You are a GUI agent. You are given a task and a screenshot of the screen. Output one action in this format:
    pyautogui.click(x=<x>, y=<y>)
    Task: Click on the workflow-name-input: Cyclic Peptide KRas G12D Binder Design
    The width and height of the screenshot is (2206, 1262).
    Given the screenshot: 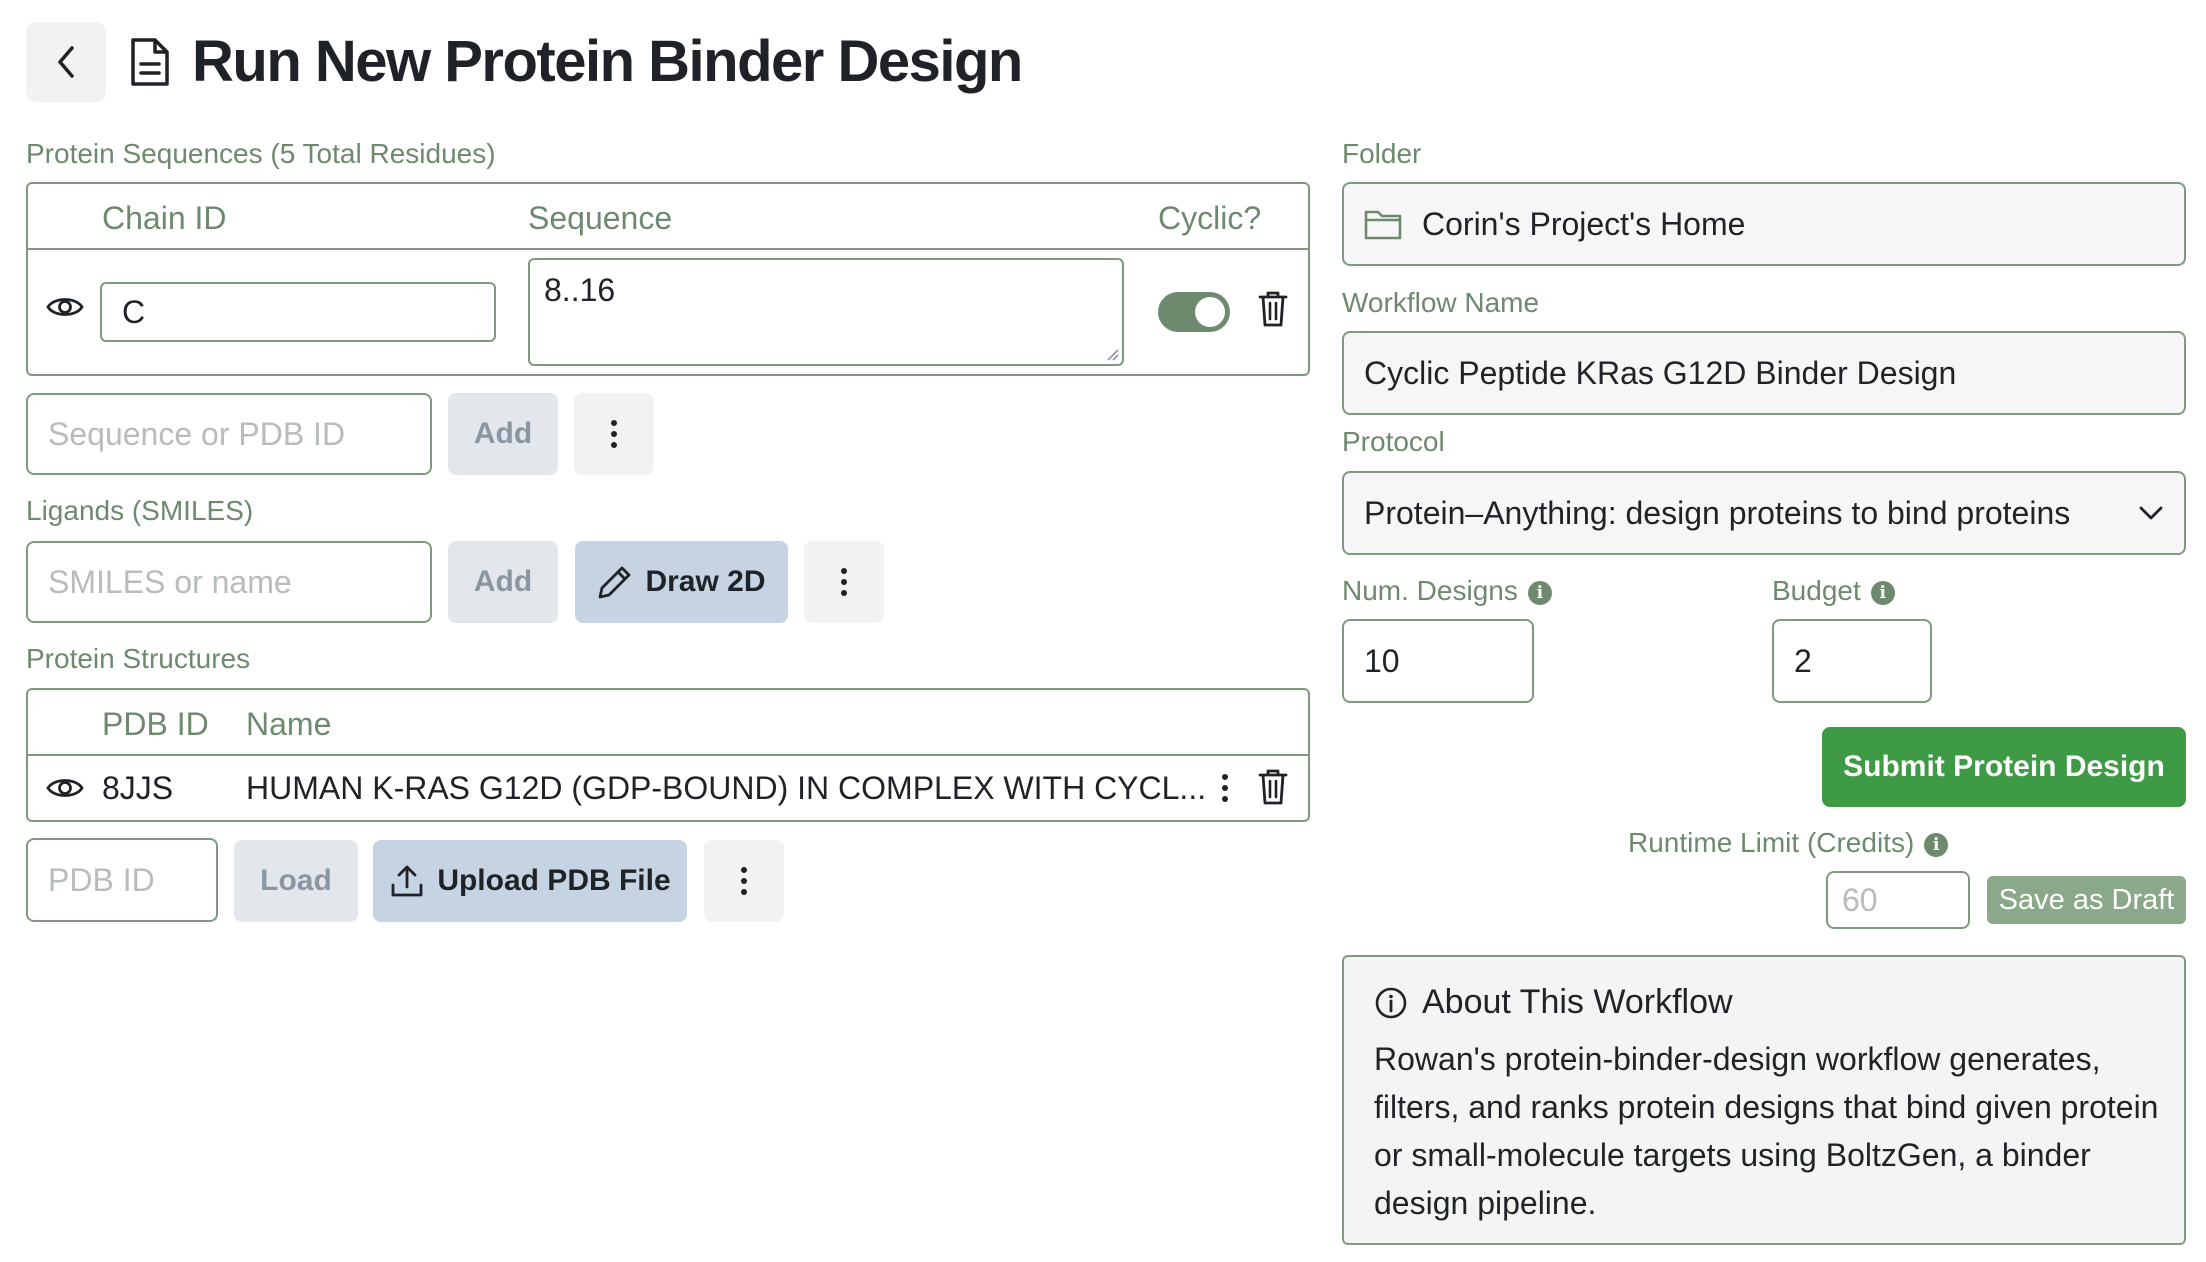 What is the action you would take?
    pyautogui.click(x=1764, y=373)
    